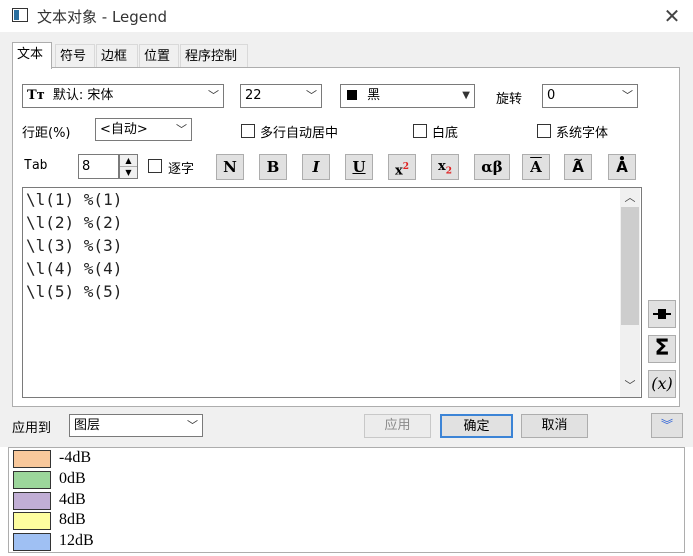  I want to click on subscript-exp: 2, so click(449, 171).